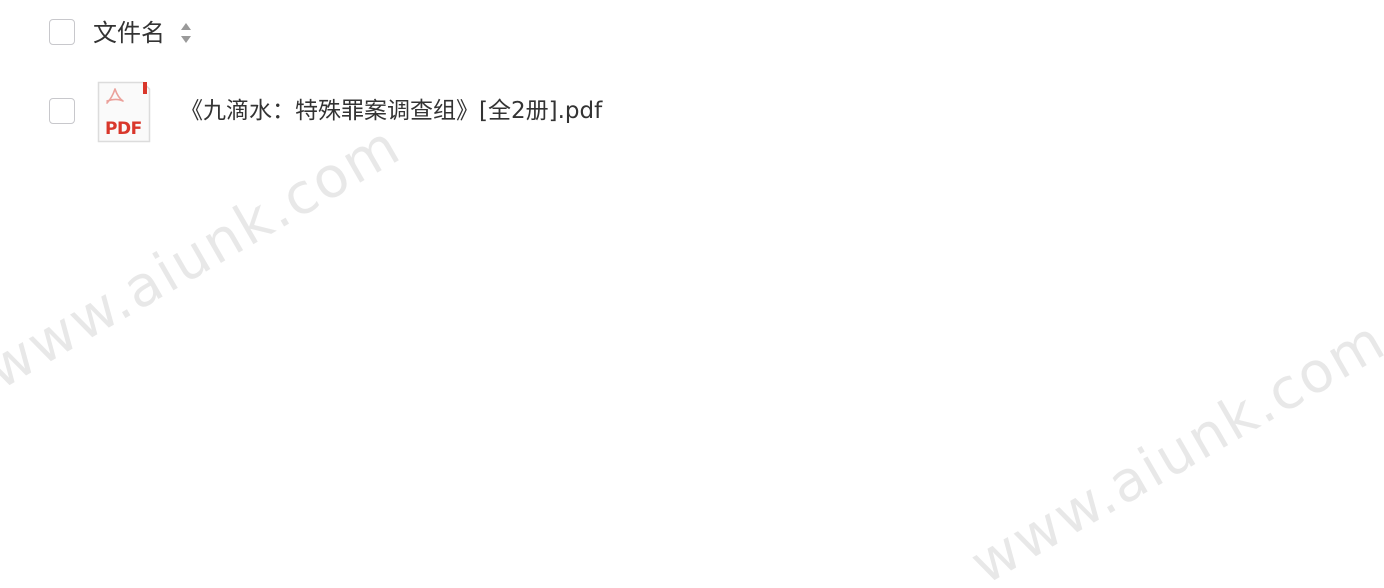 This screenshot has width=1384, height=588. I want to click on row-checkbox, so click(62, 111).